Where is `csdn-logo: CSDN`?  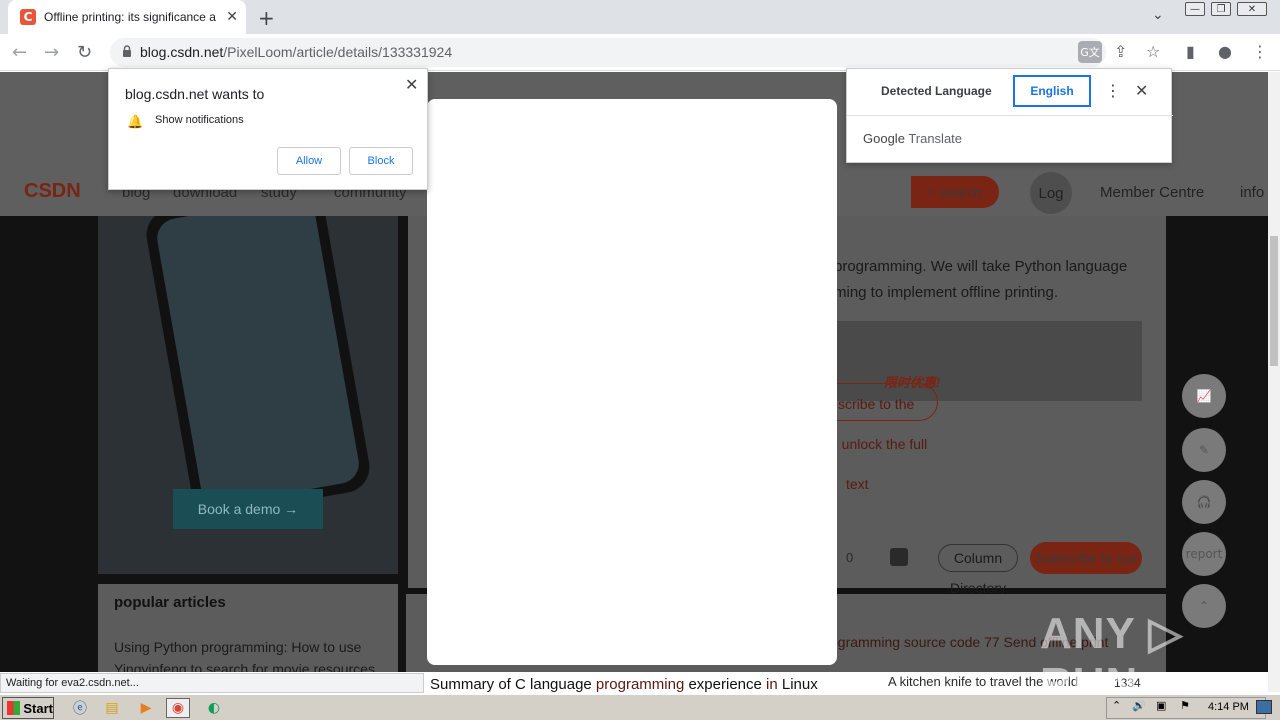 csdn-logo: CSDN is located at coordinates (52, 191).